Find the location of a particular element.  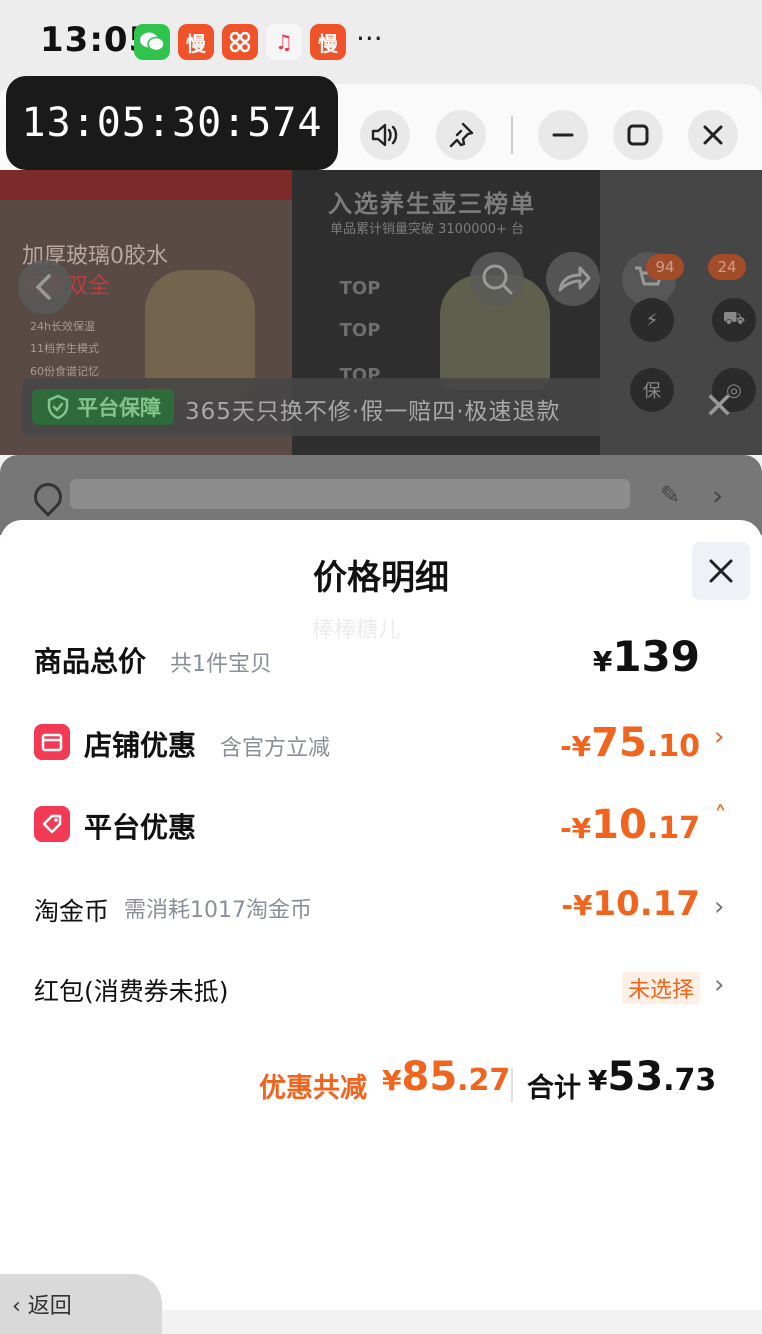

slow-icon: 慢 is located at coordinates (196, 42).